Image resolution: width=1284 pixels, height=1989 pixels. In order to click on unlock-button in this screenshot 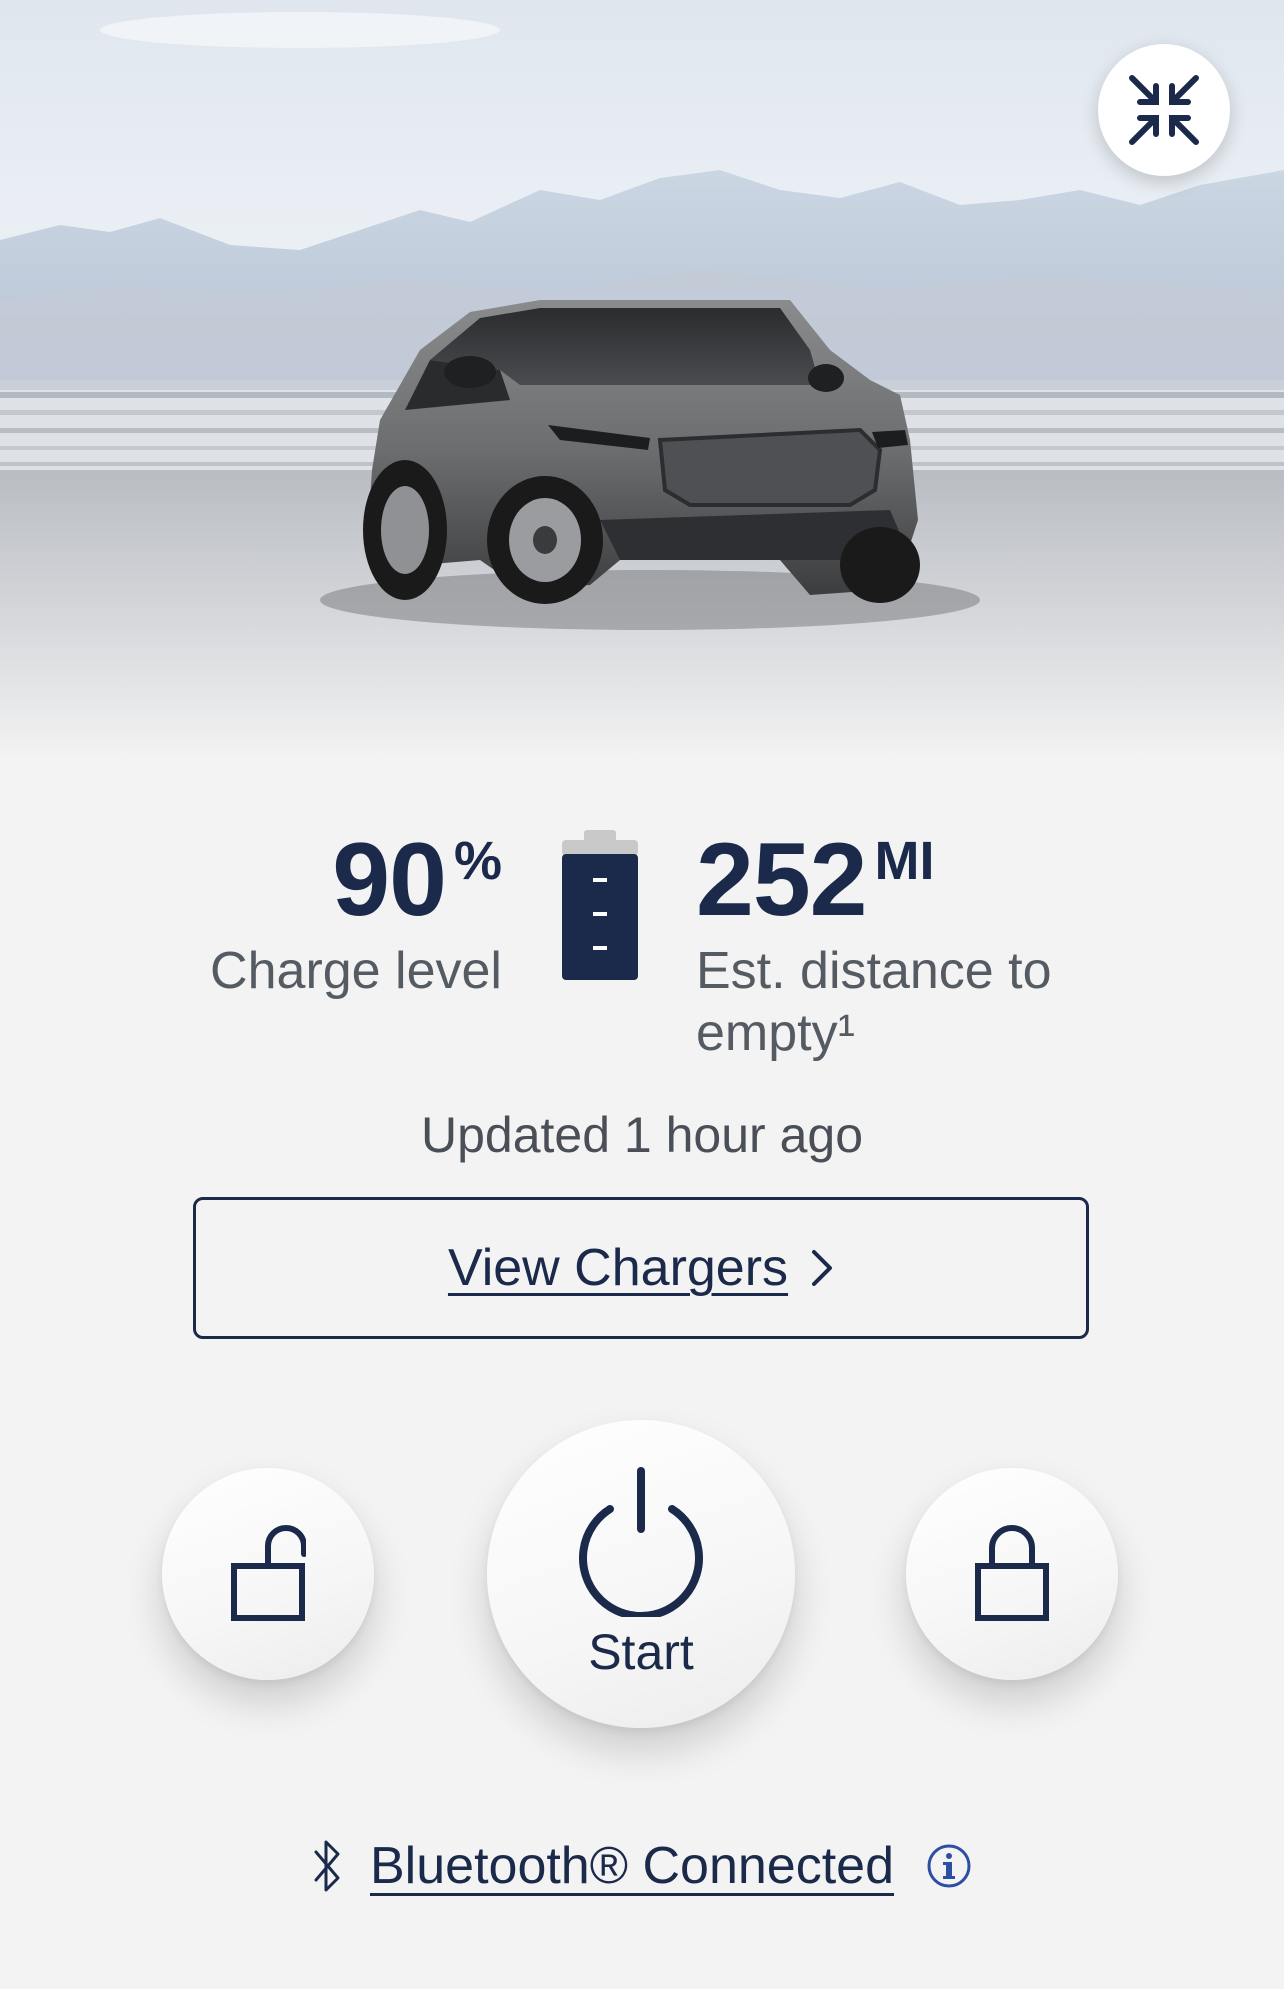, I will do `click(268, 1574)`.